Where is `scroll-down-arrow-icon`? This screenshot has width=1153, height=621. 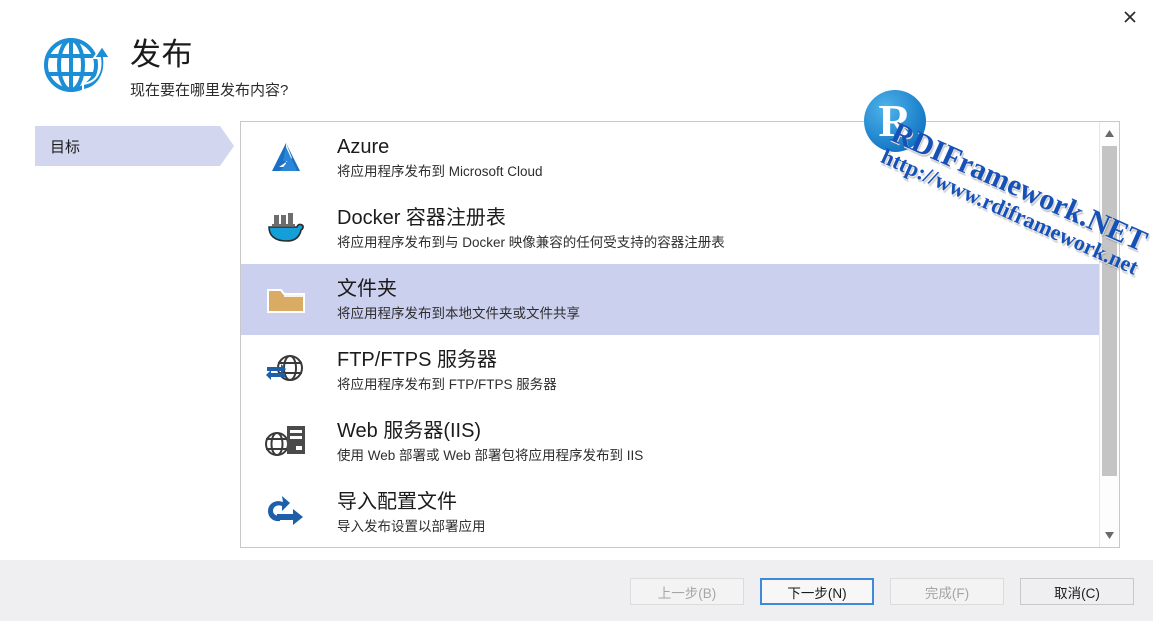
scroll-down-arrow-icon is located at coordinates (1109, 535).